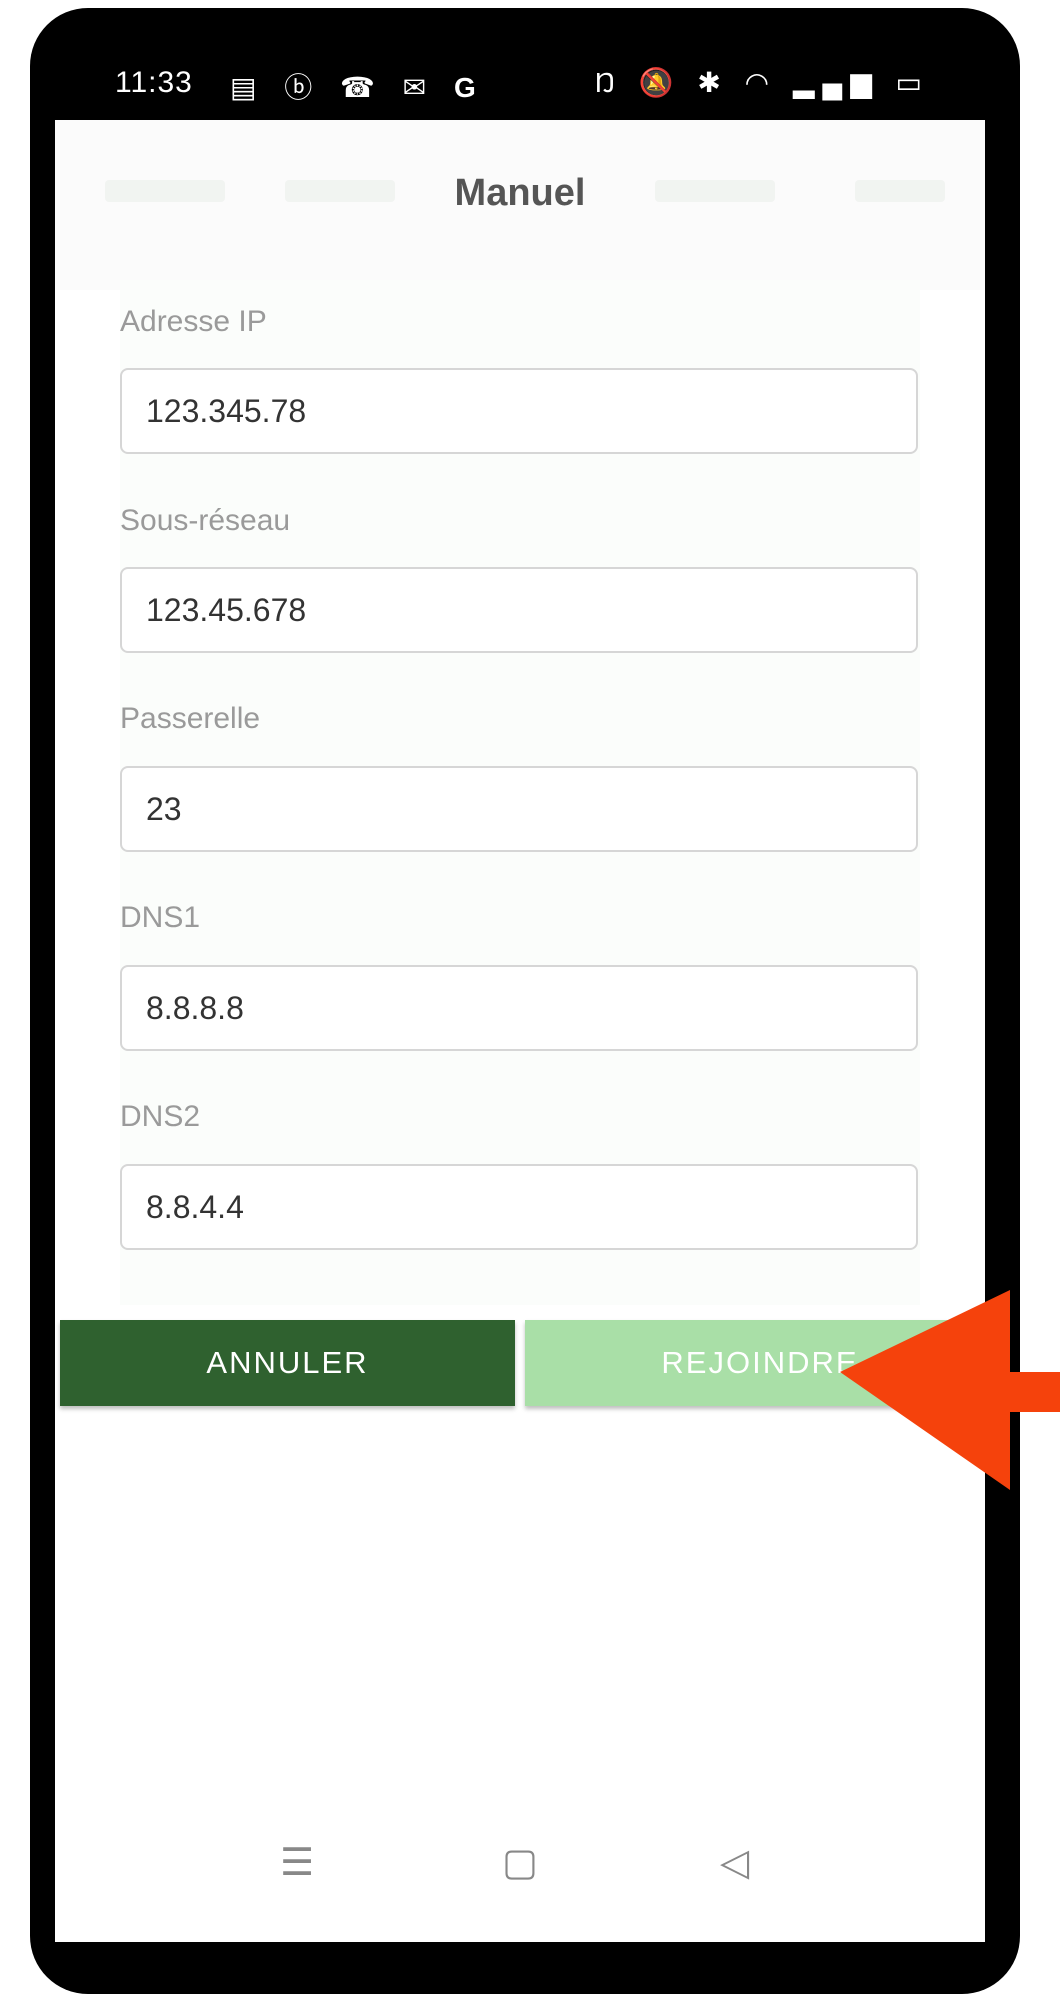 The width and height of the screenshot is (1060, 2001). Describe the element at coordinates (520, 193) in the screenshot. I see `dialog-title: Manuel` at that location.